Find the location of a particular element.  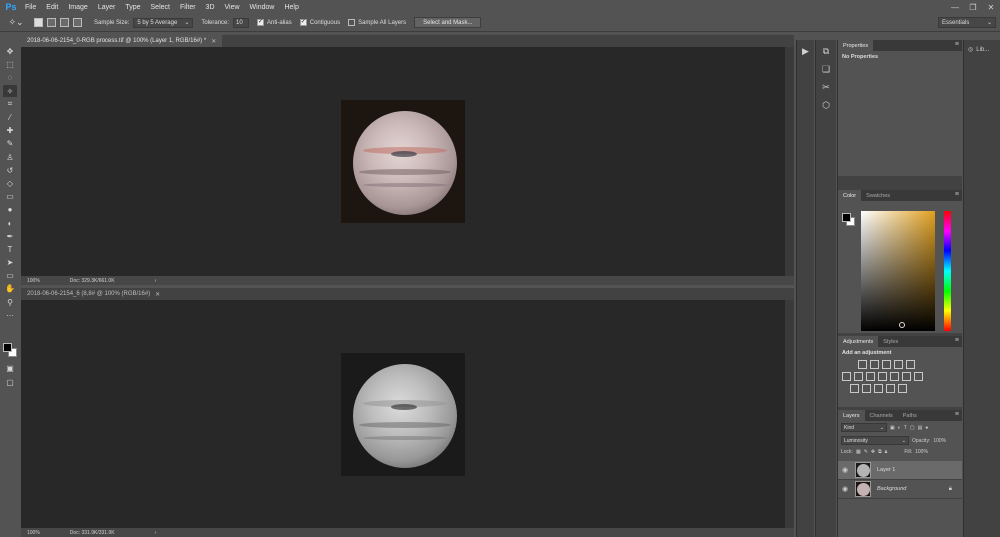

healing-brush-tool-icon: ✚ is located at coordinates (10, 131).